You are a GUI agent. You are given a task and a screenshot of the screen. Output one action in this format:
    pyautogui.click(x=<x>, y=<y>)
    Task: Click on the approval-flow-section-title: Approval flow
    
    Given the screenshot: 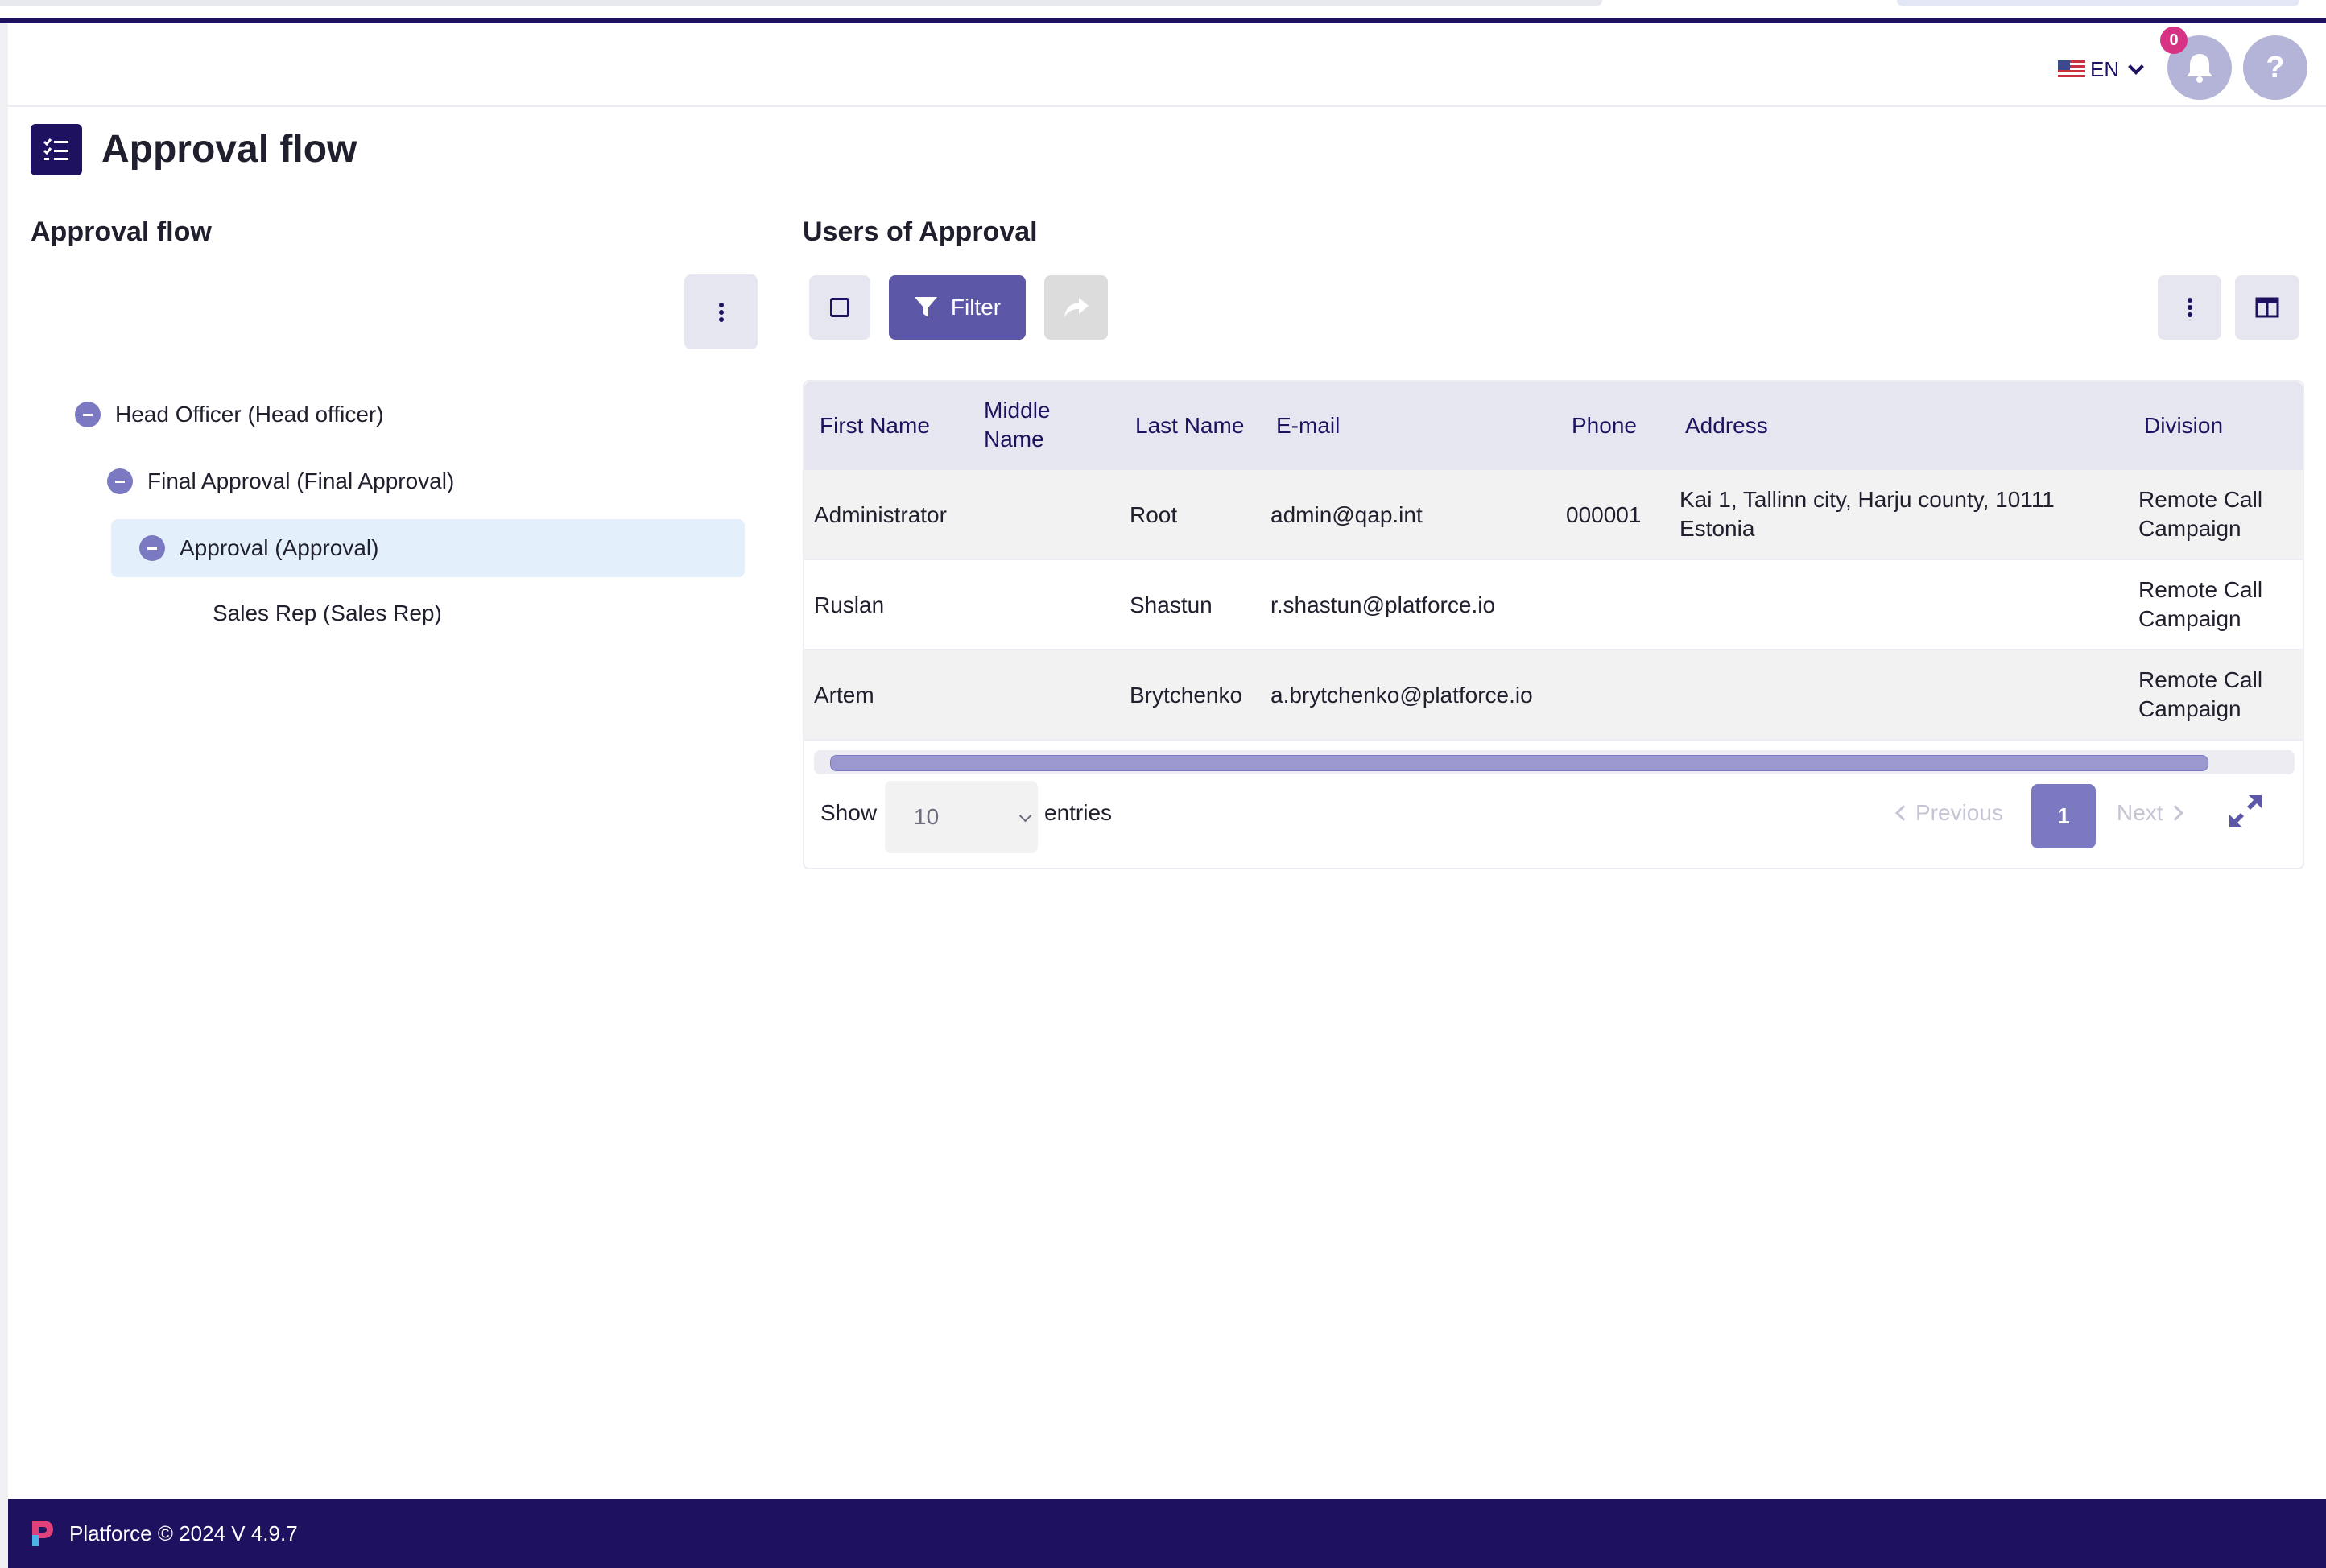 What is the action you would take?
    pyautogui.click(x=121, y=232)
    